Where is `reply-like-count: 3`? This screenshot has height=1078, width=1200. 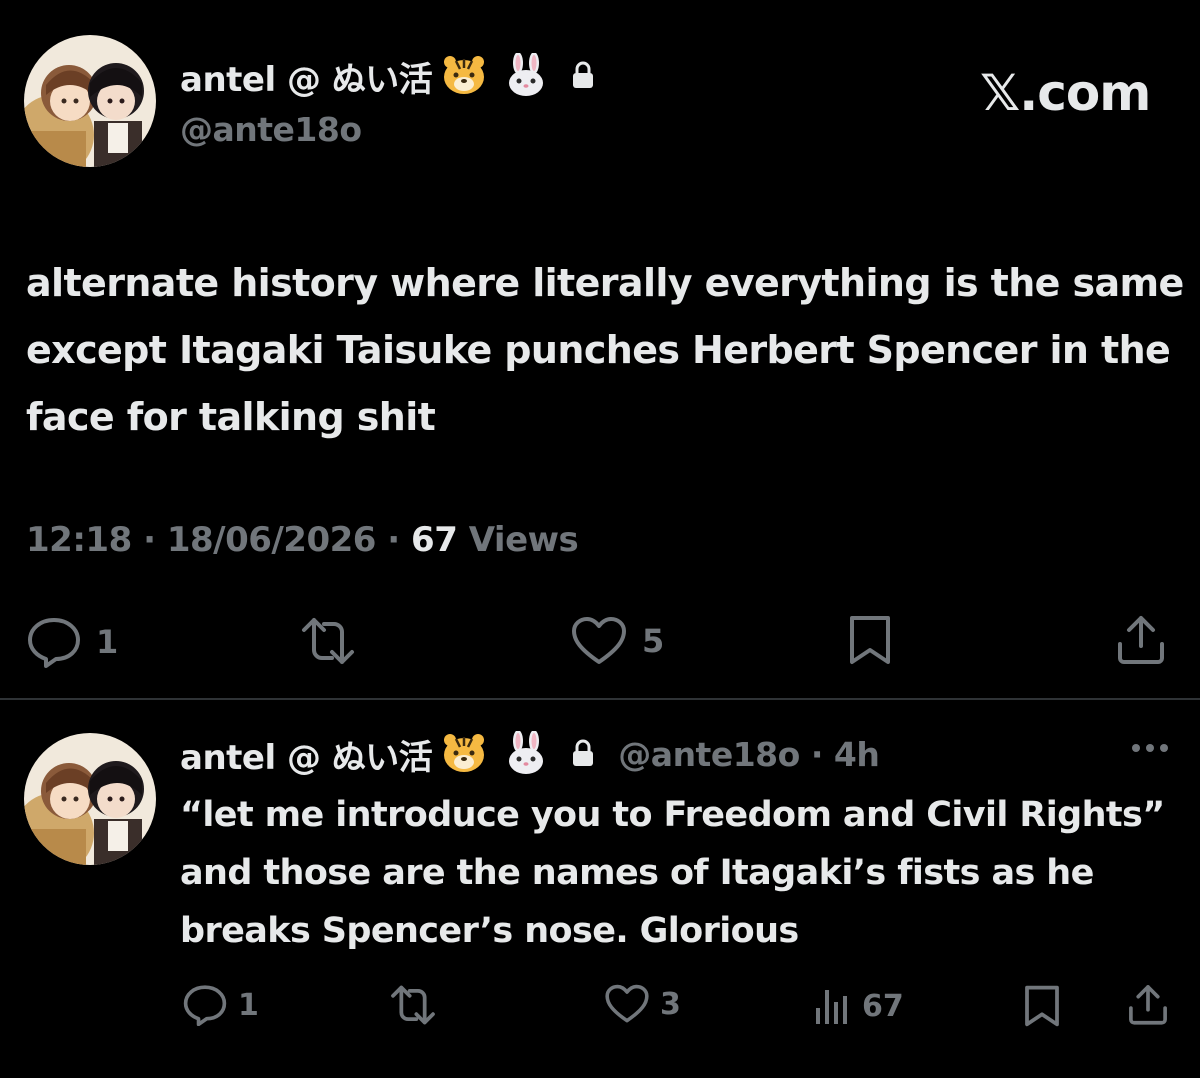
reply-like-count: 3 is located at coordinates (670, 1004).